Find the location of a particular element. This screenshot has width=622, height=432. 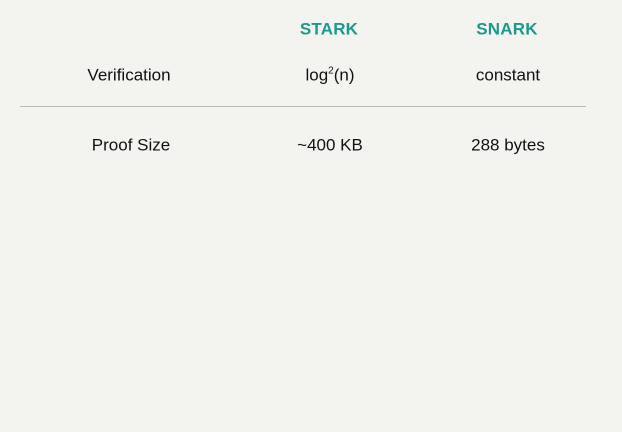

cell-snark-proof-size: 288 bytes is located at coordinates (508, 145).